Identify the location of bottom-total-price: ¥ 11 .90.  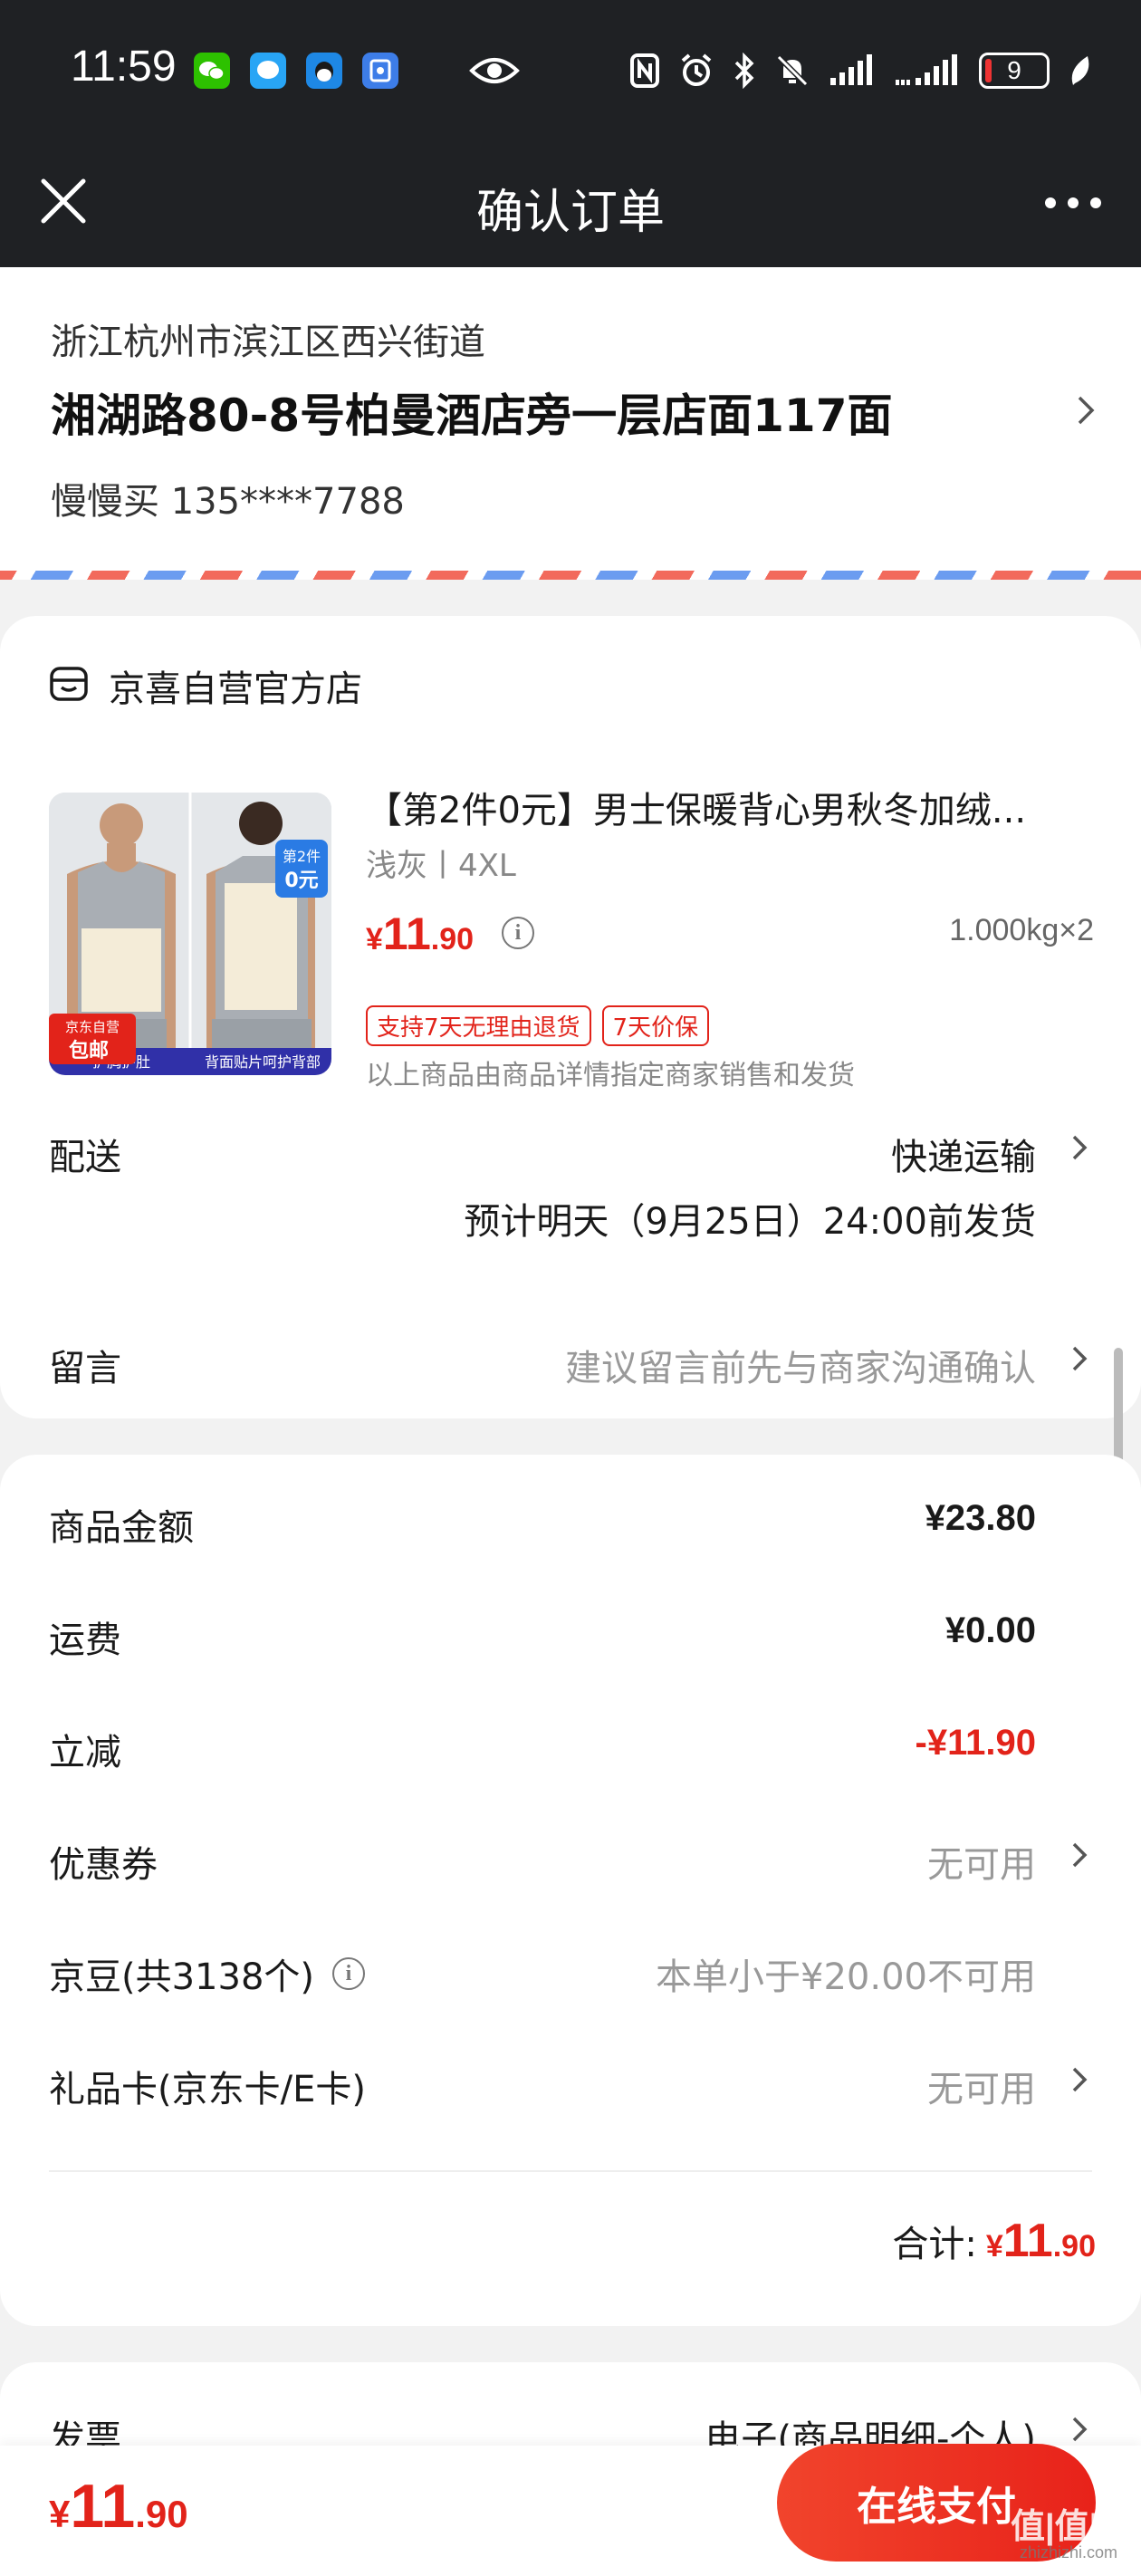
(119, 2506).